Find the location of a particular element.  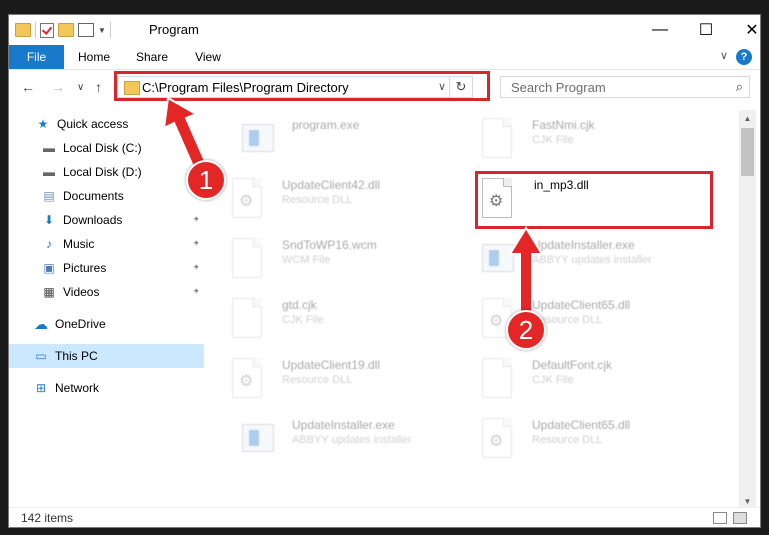

search-placeholder: Search Program is located at coordinates (558, 87).